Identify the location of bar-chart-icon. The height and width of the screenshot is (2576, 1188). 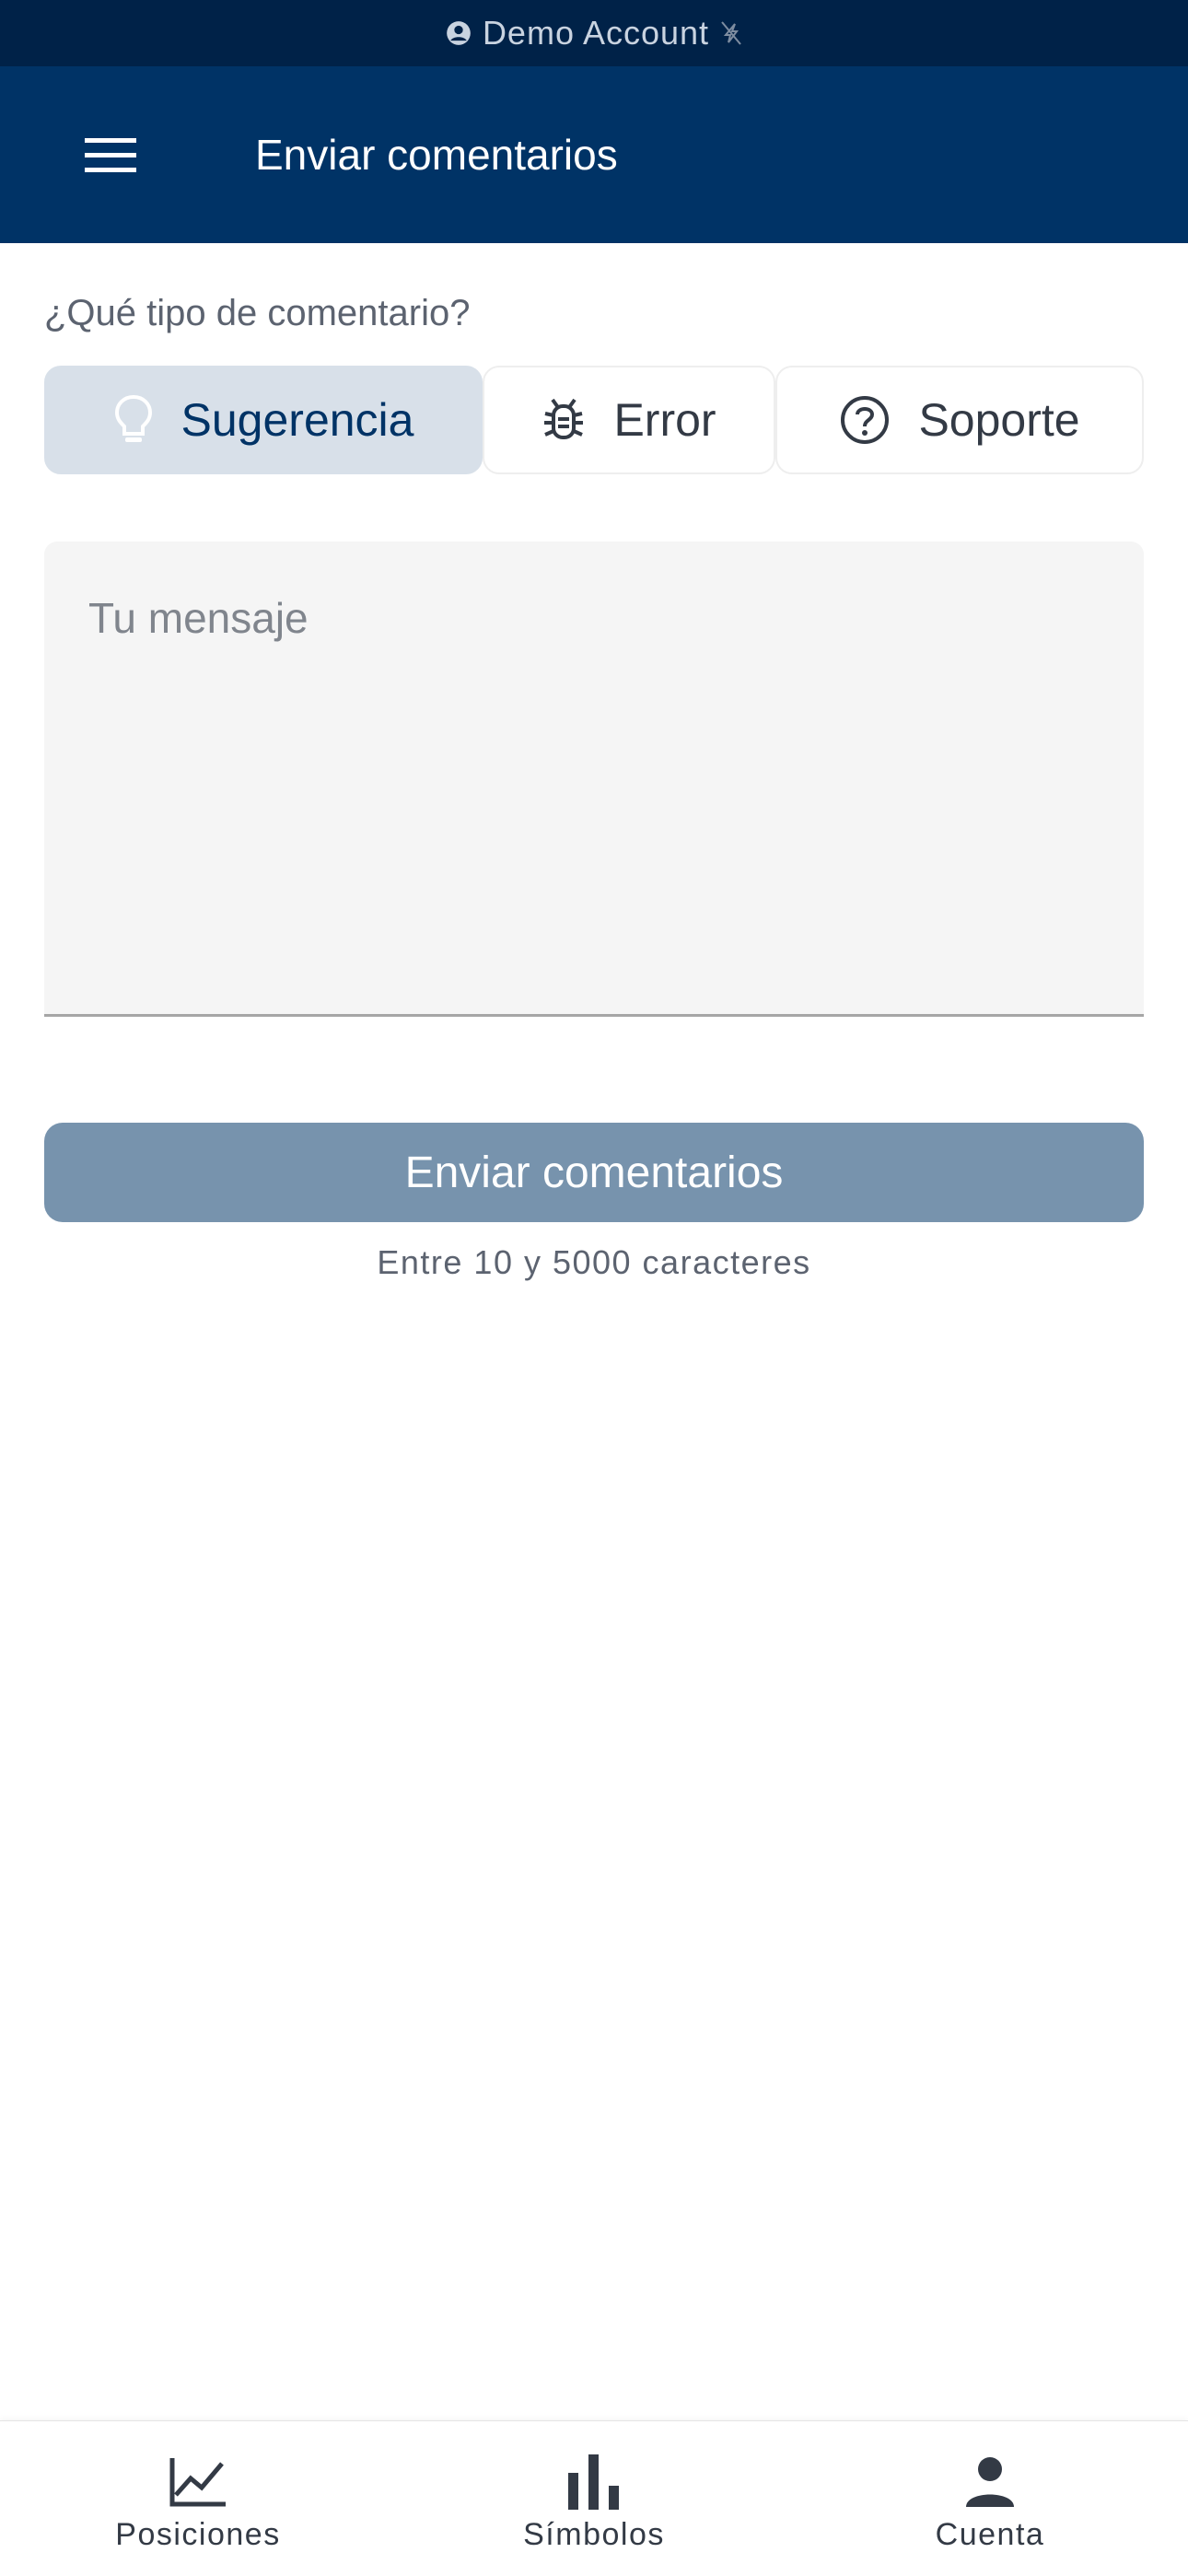
(594, 2481).